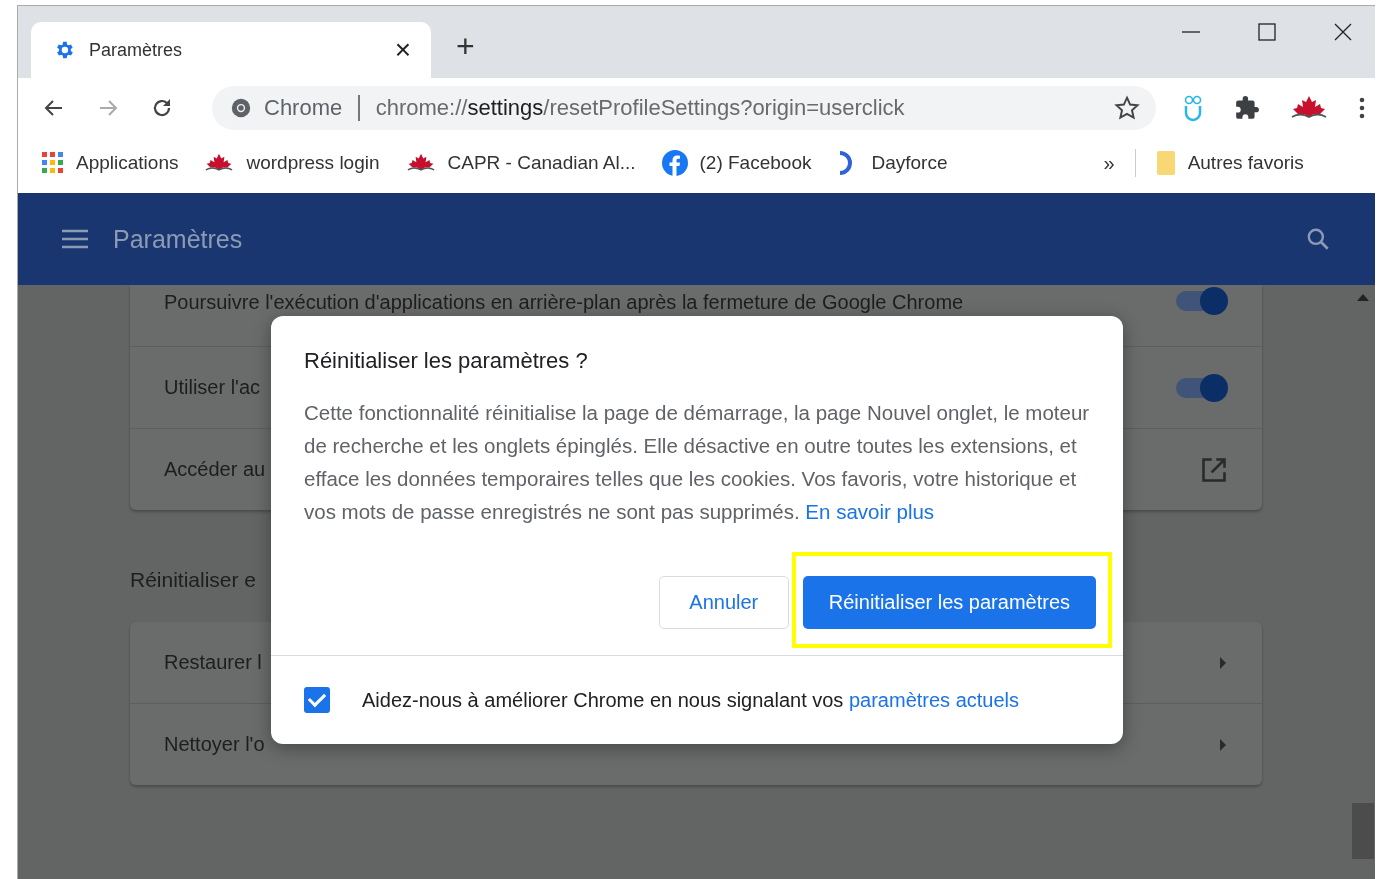 The width and height of the screenshot is (1383, 879). I want to click on report-consent-text: Aidez-nous à améliorer Chrome en nous signalant vos paramètres actuels, so click(690, 700).